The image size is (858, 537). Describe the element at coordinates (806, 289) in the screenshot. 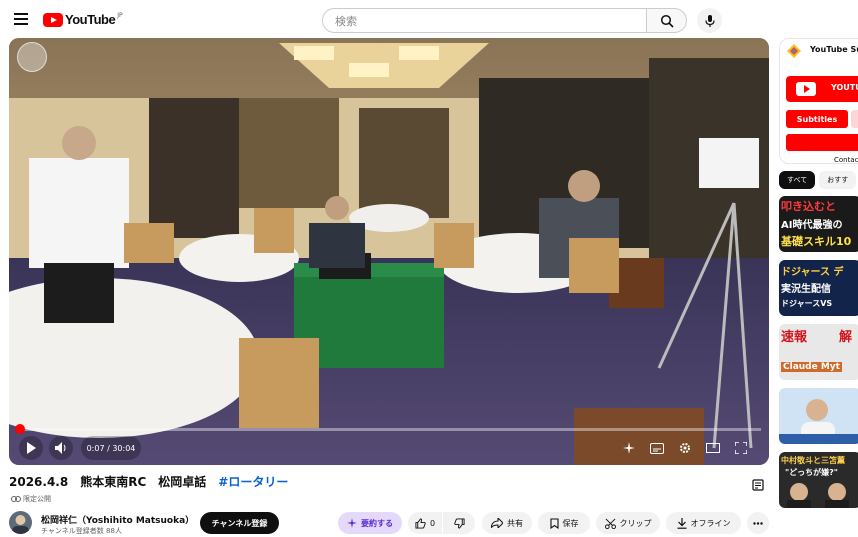

I see `thumb-text: 実況生配信` at that location.